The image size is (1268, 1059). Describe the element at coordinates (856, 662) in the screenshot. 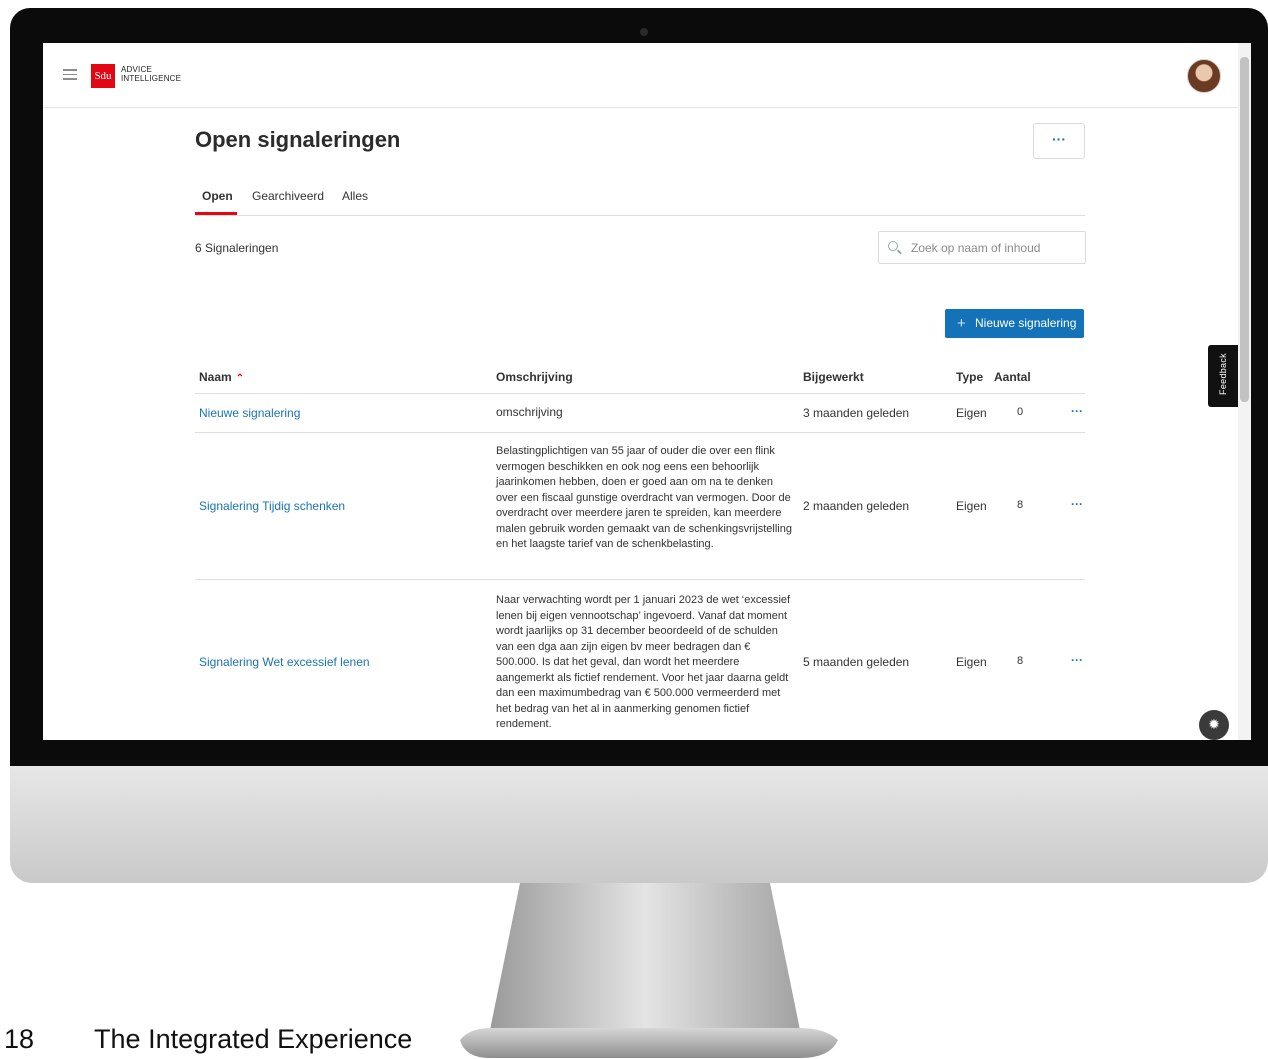

I see `updated-cell: 5 maanden geleden` at that location.